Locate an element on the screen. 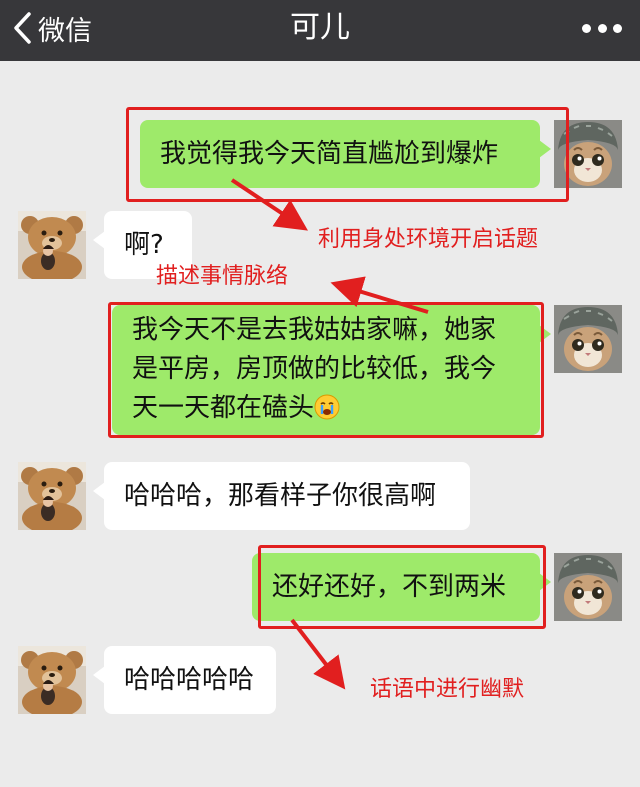 The height and width of the screenshot is (787, 640). annotation-note: 利用身处环境开启话题 is located at coordinates (428, 239).